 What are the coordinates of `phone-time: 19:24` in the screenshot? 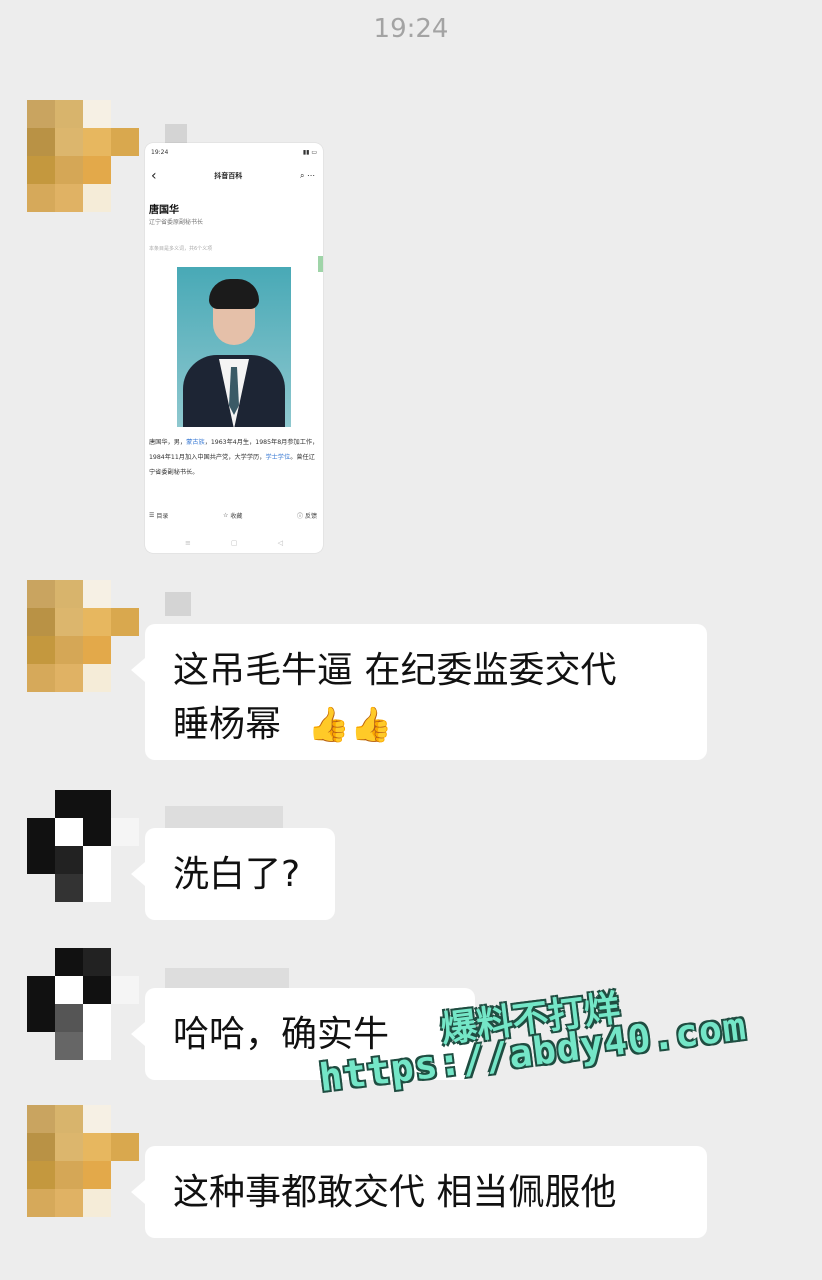 It's located at (160, 152).